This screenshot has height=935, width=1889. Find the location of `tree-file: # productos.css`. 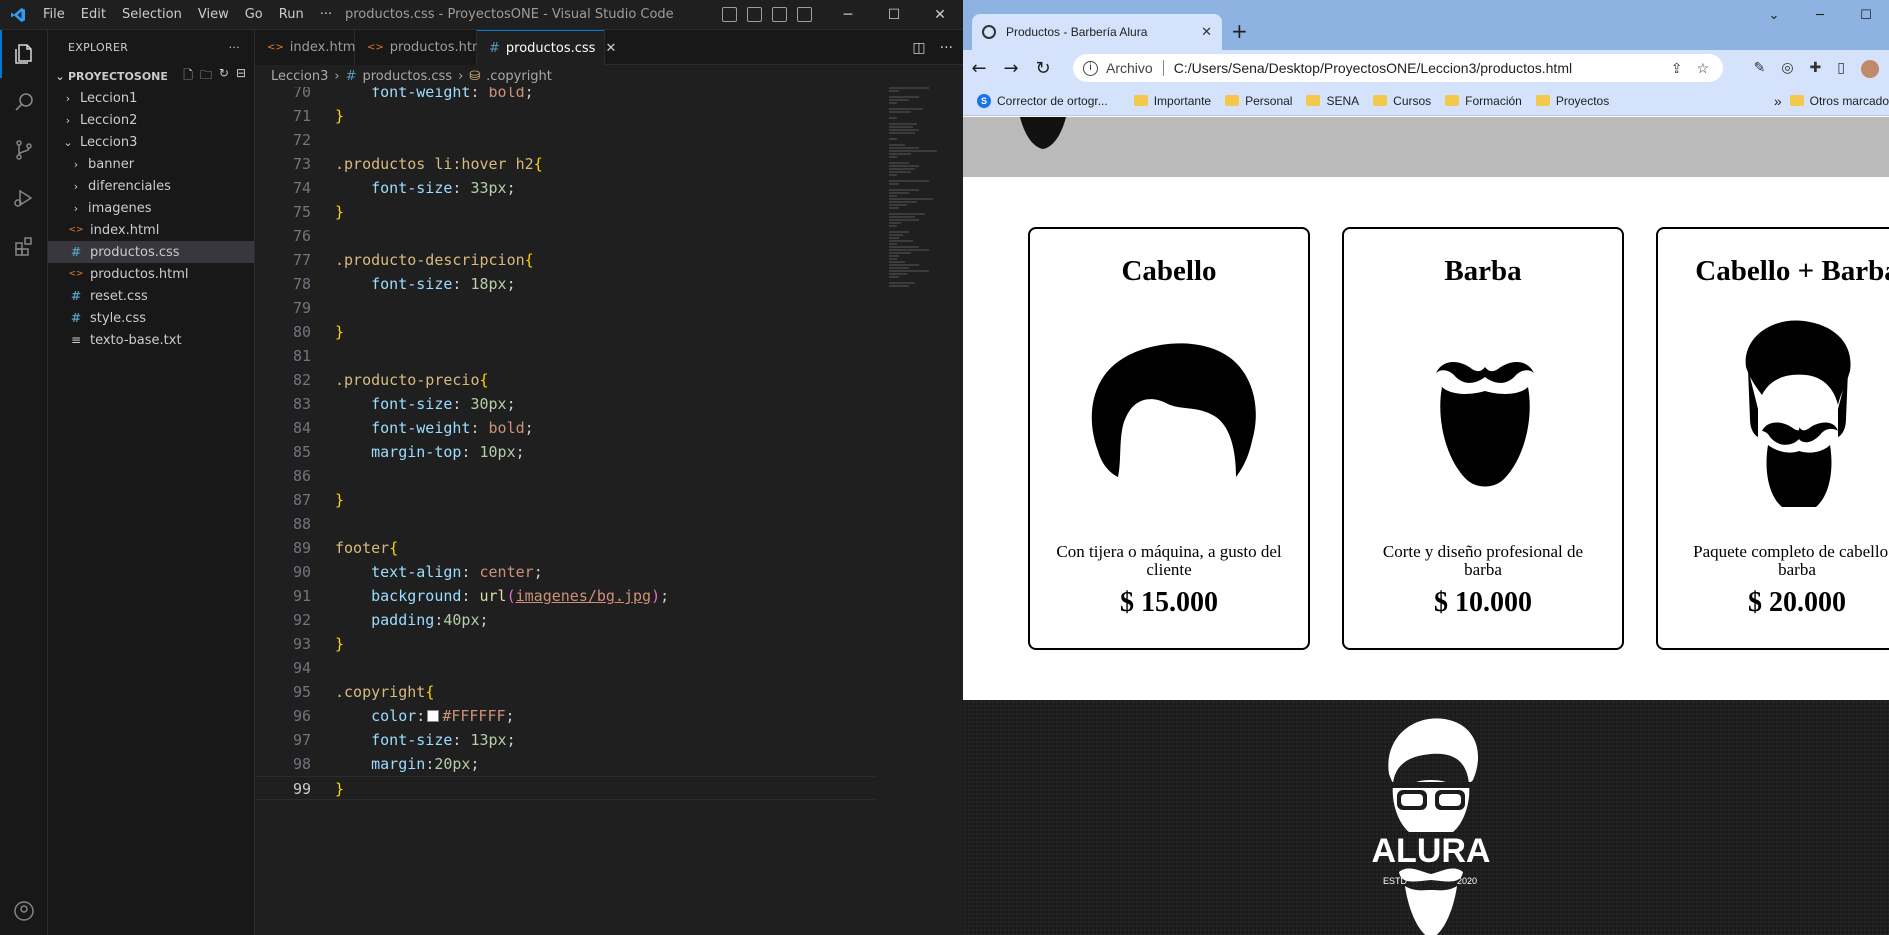

tree-file: # productos.css is located at coordinates (151, 252).